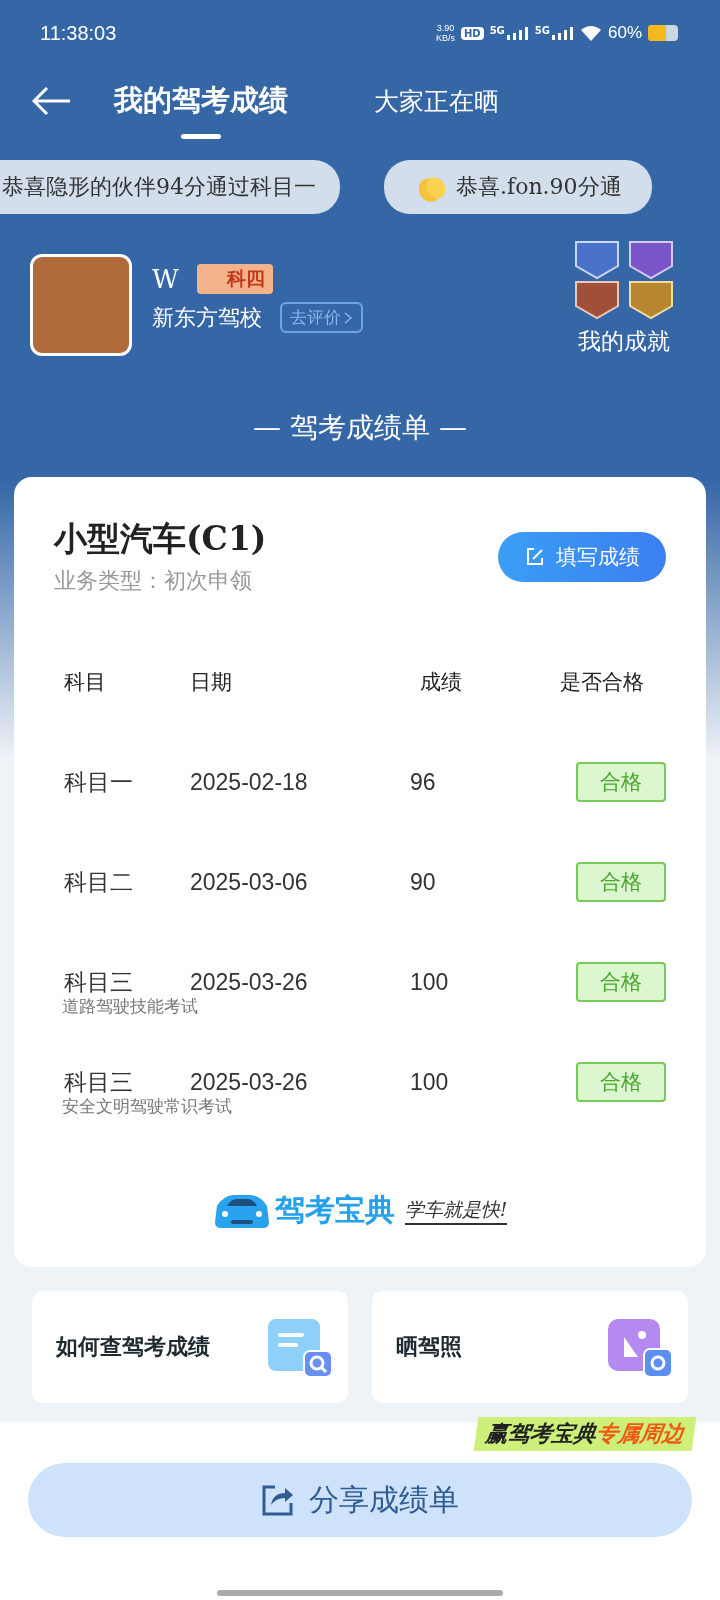 The height and width of the screenshot is (1600, 720). I want to click on achievements-label: 我的成就, so click(624, 341).